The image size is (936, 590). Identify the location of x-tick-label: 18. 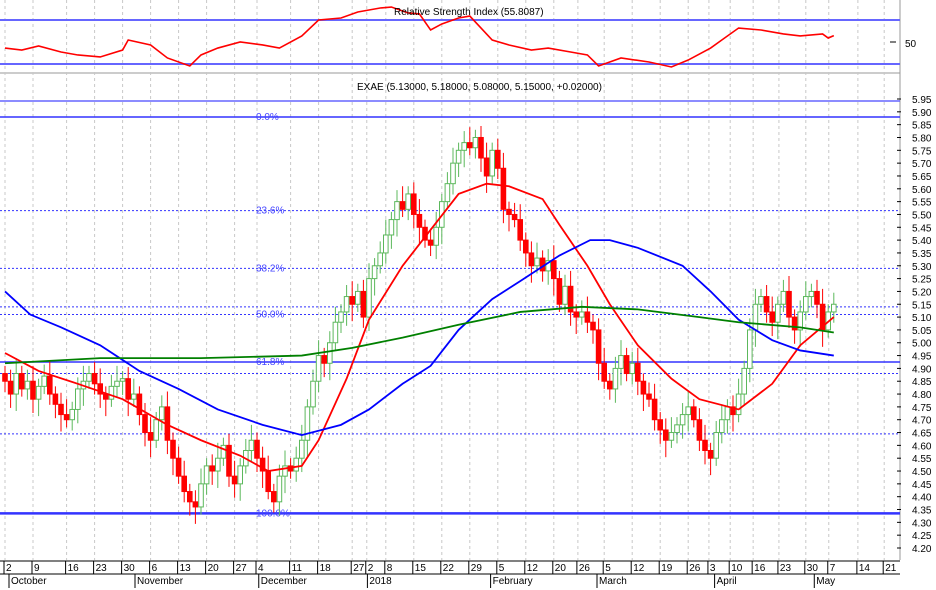
(326, 568).